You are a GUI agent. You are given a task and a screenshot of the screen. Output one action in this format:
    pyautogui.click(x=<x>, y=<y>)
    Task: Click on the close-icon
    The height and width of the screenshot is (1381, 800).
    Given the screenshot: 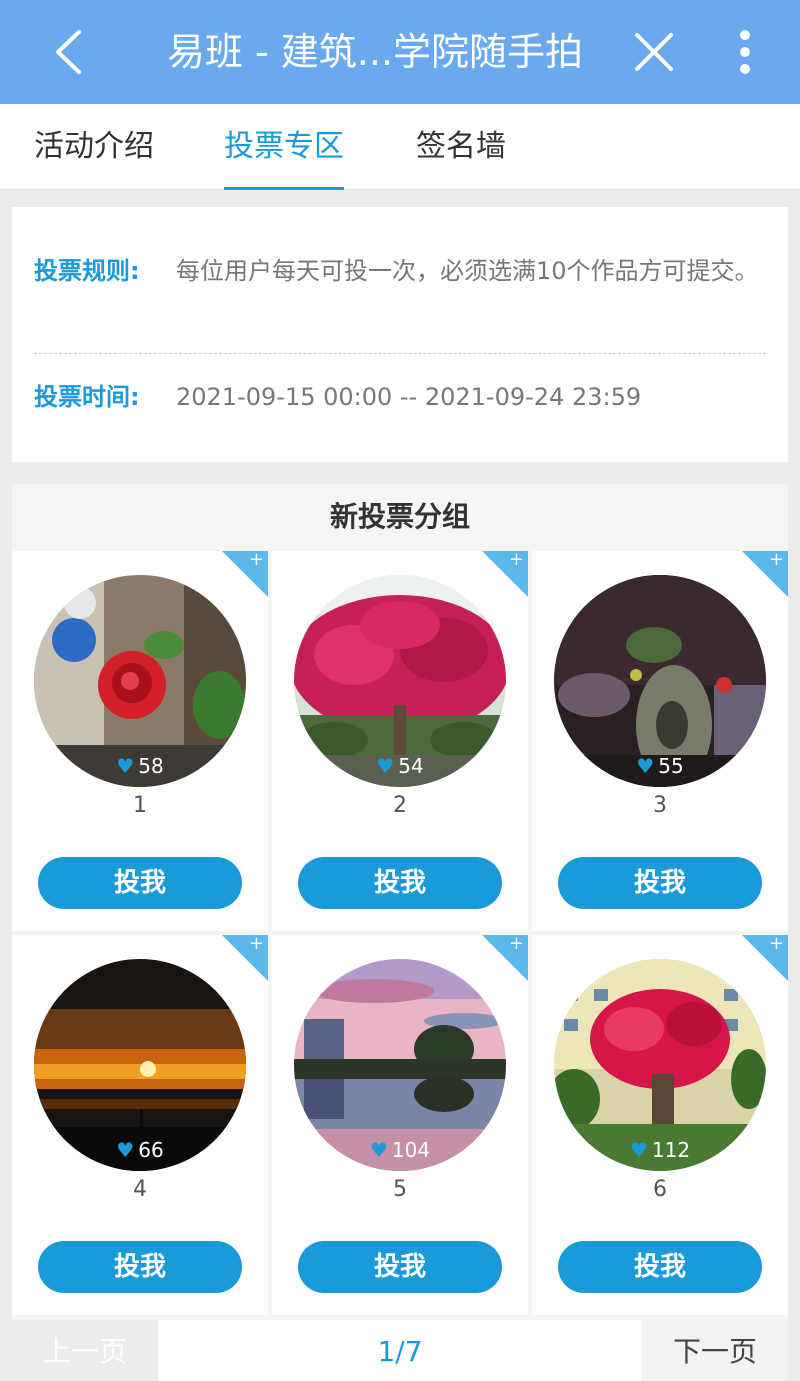 What is the action you would take?
    pyautogui.click(x=654, y=52)
    